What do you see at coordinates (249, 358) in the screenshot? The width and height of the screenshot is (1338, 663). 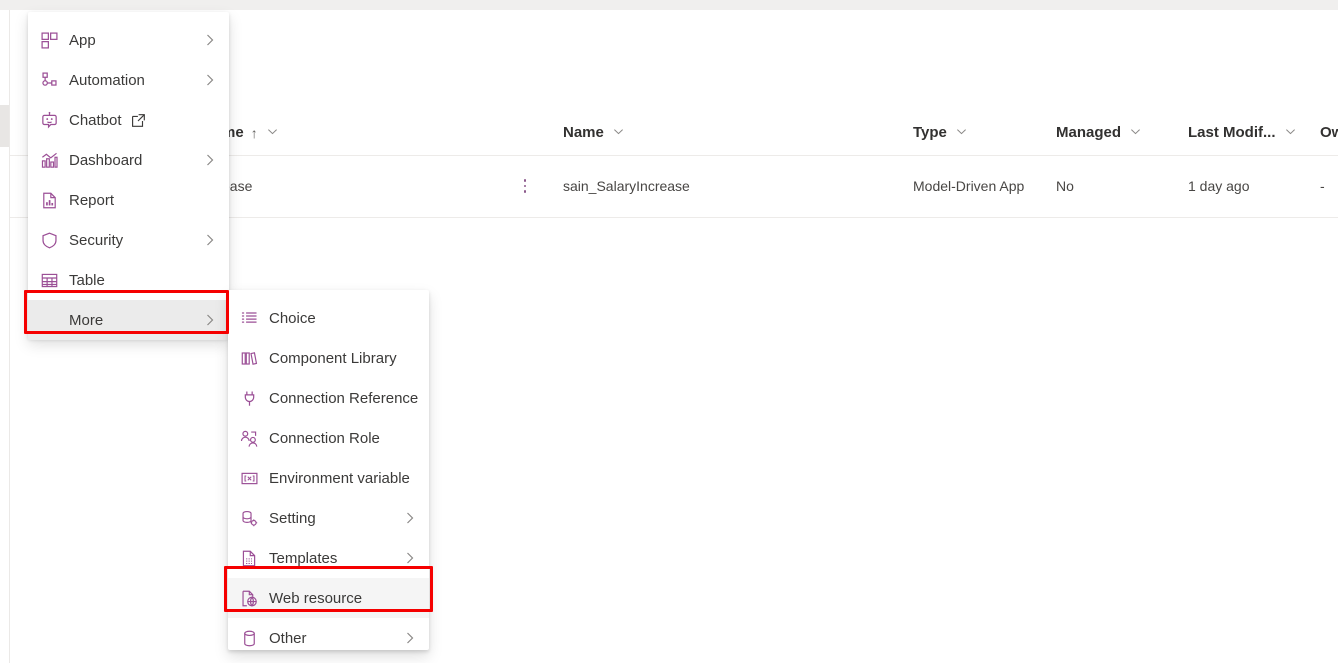 I see `component-library-icon` at bounding box center [249, 358].